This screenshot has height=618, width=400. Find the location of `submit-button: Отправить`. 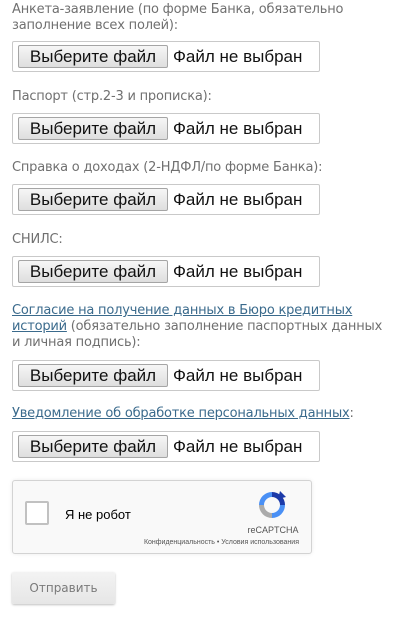

submit-button: Отправить is located at coordinates (63, 588).